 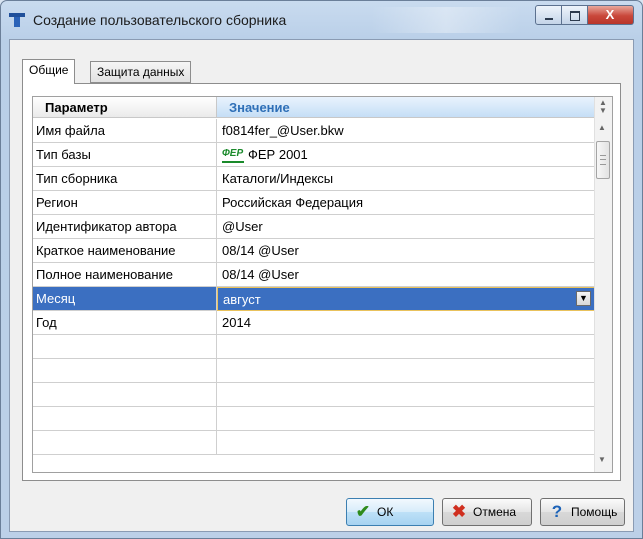 I want to click on short-name-value: 08/14 @User, so click(x=406, y=251).